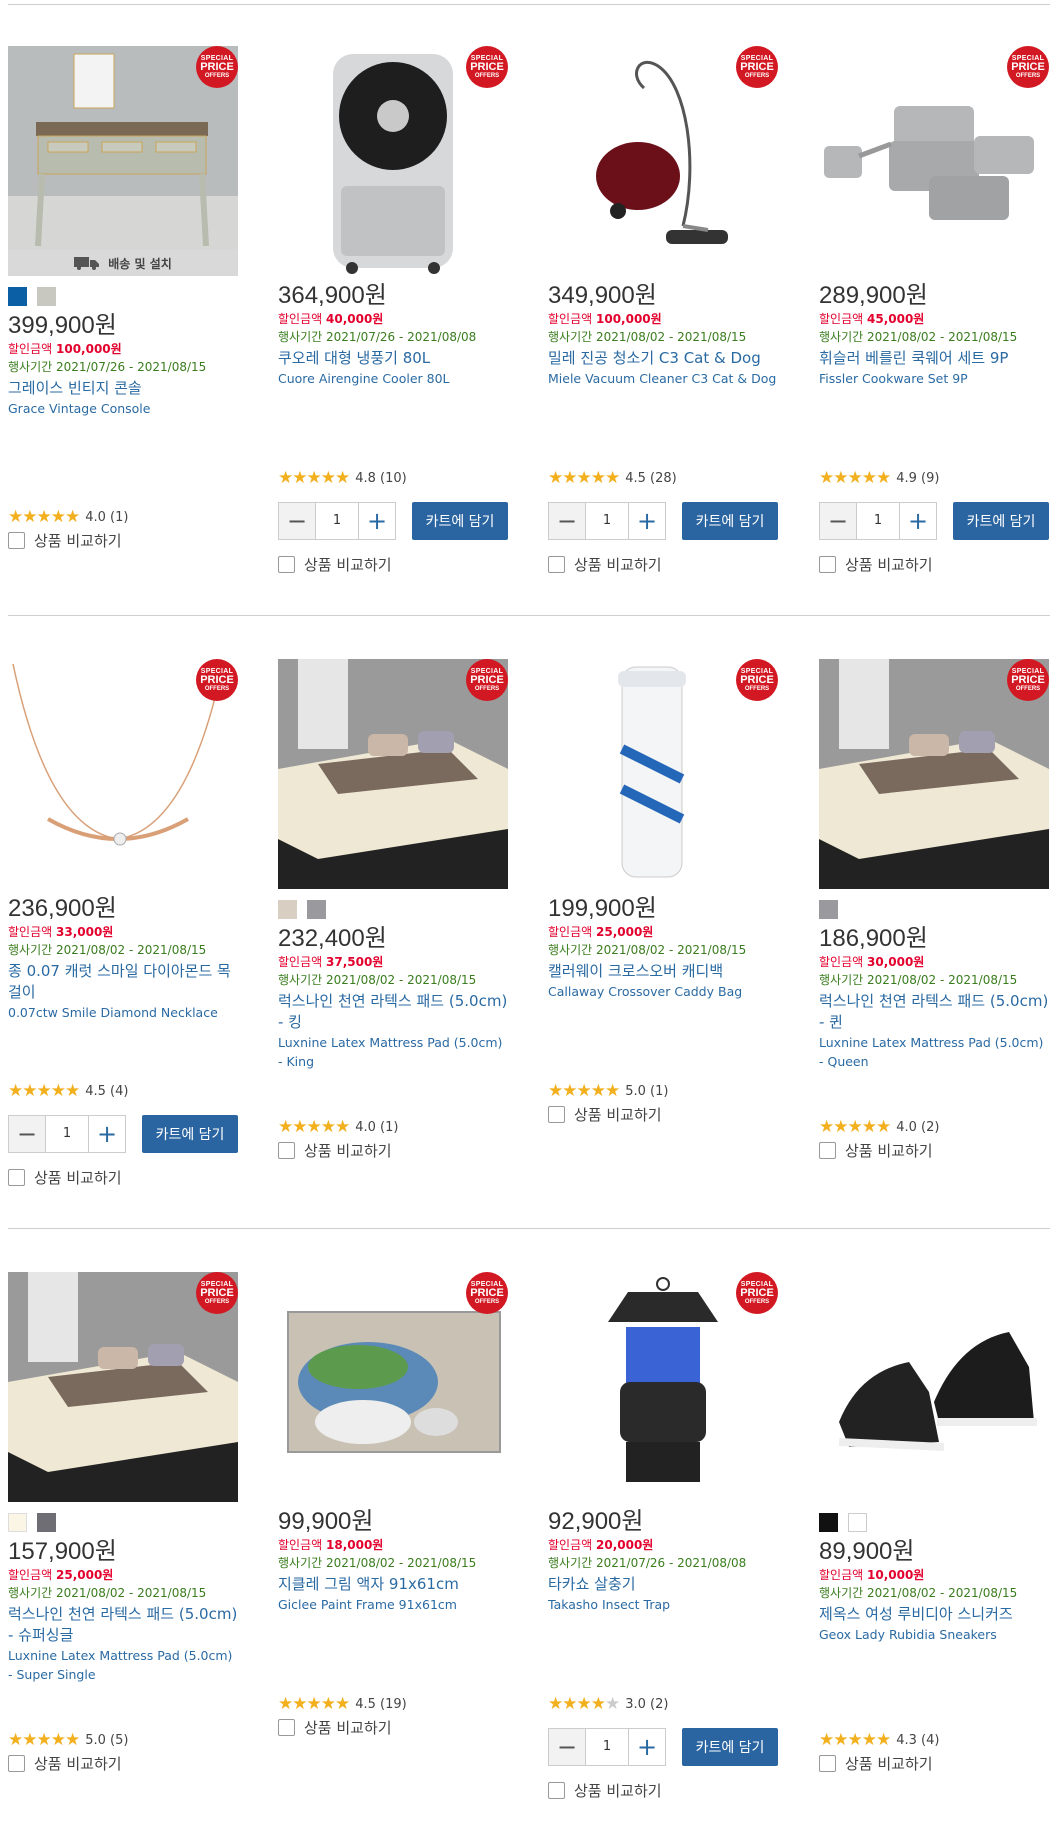 This screenshot has width=1061, height=1831. What do you see at coordinates (934, 1522) in the screenshot?
I see `color-swatches` at bounding box center [934, 1522].